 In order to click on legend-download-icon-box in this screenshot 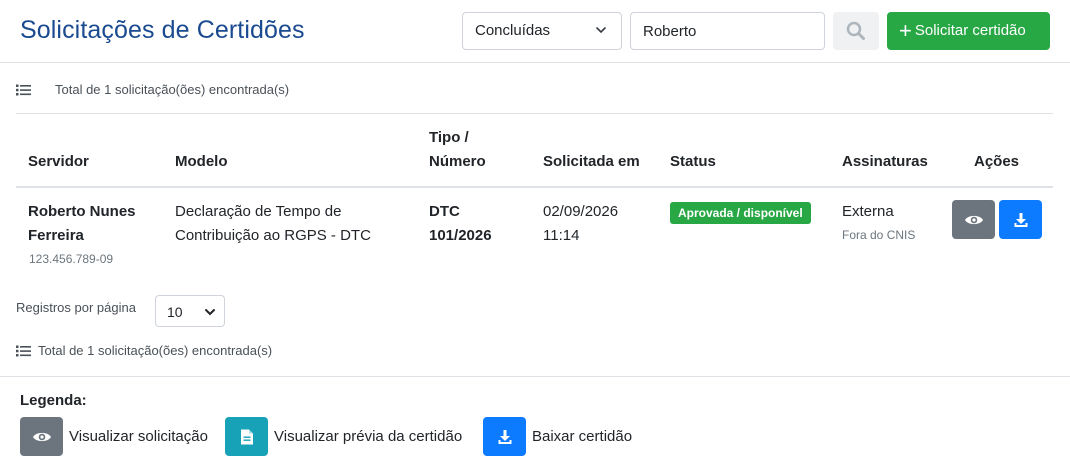, I will do `click(504, 436)`.